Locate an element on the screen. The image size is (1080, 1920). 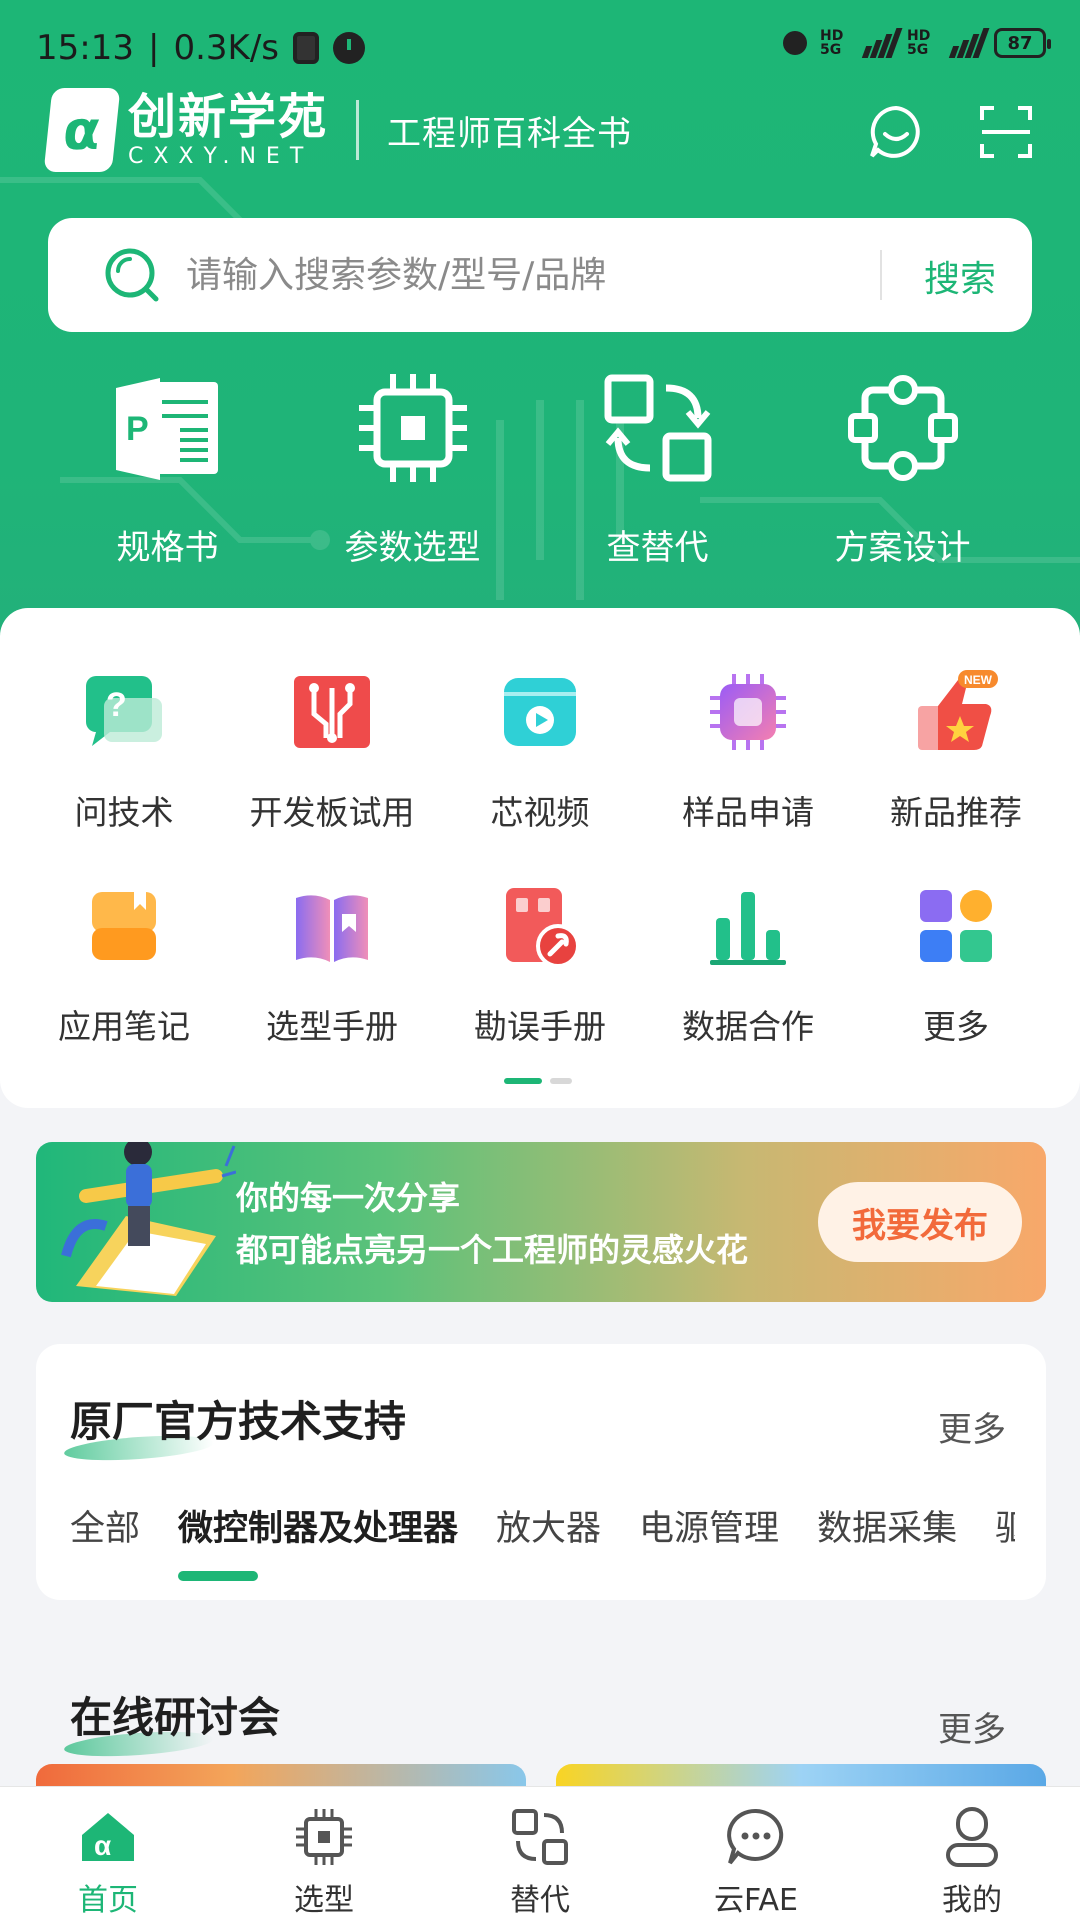
quick-action-label: 规格书 is located at coordinates (167, 548).